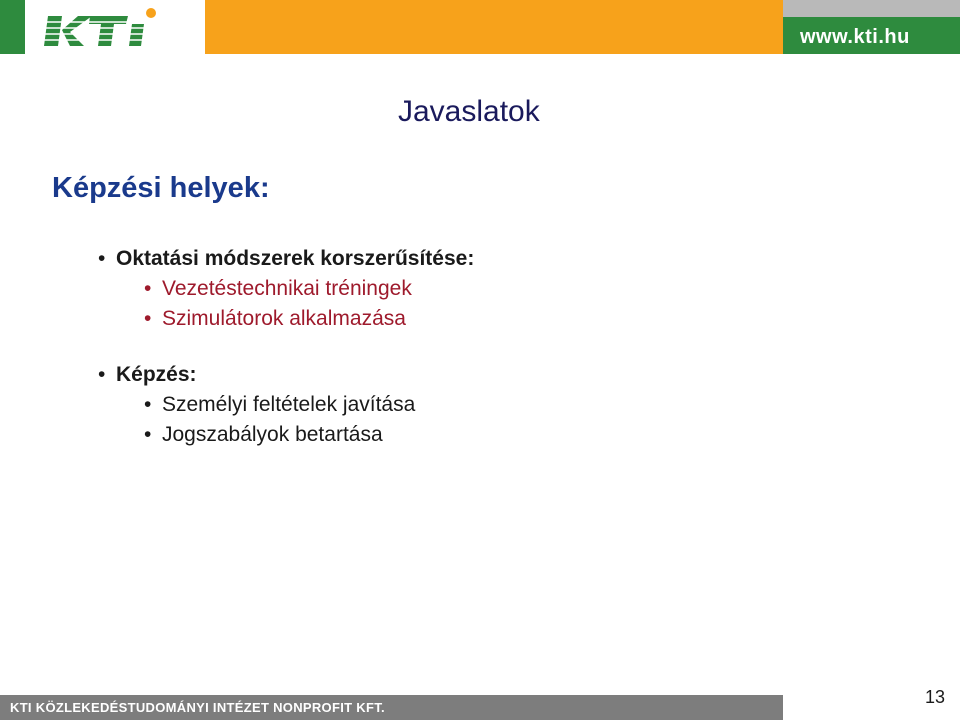 The image size is (960, 720). I want to click on bullet-item-2: • Képzés:, so click(147, 375).